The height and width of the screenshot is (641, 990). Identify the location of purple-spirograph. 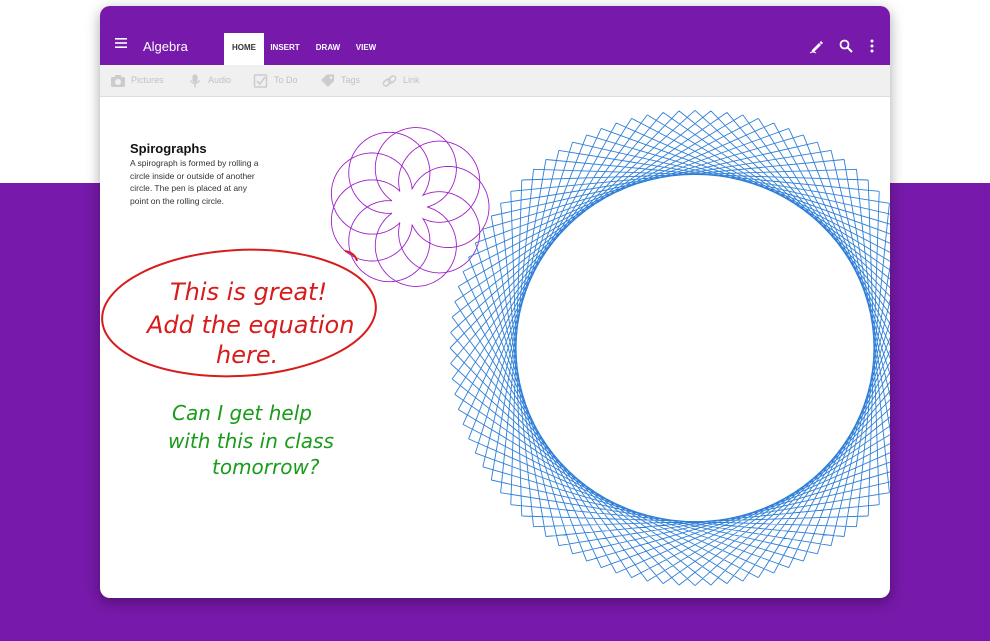
(410, 207).